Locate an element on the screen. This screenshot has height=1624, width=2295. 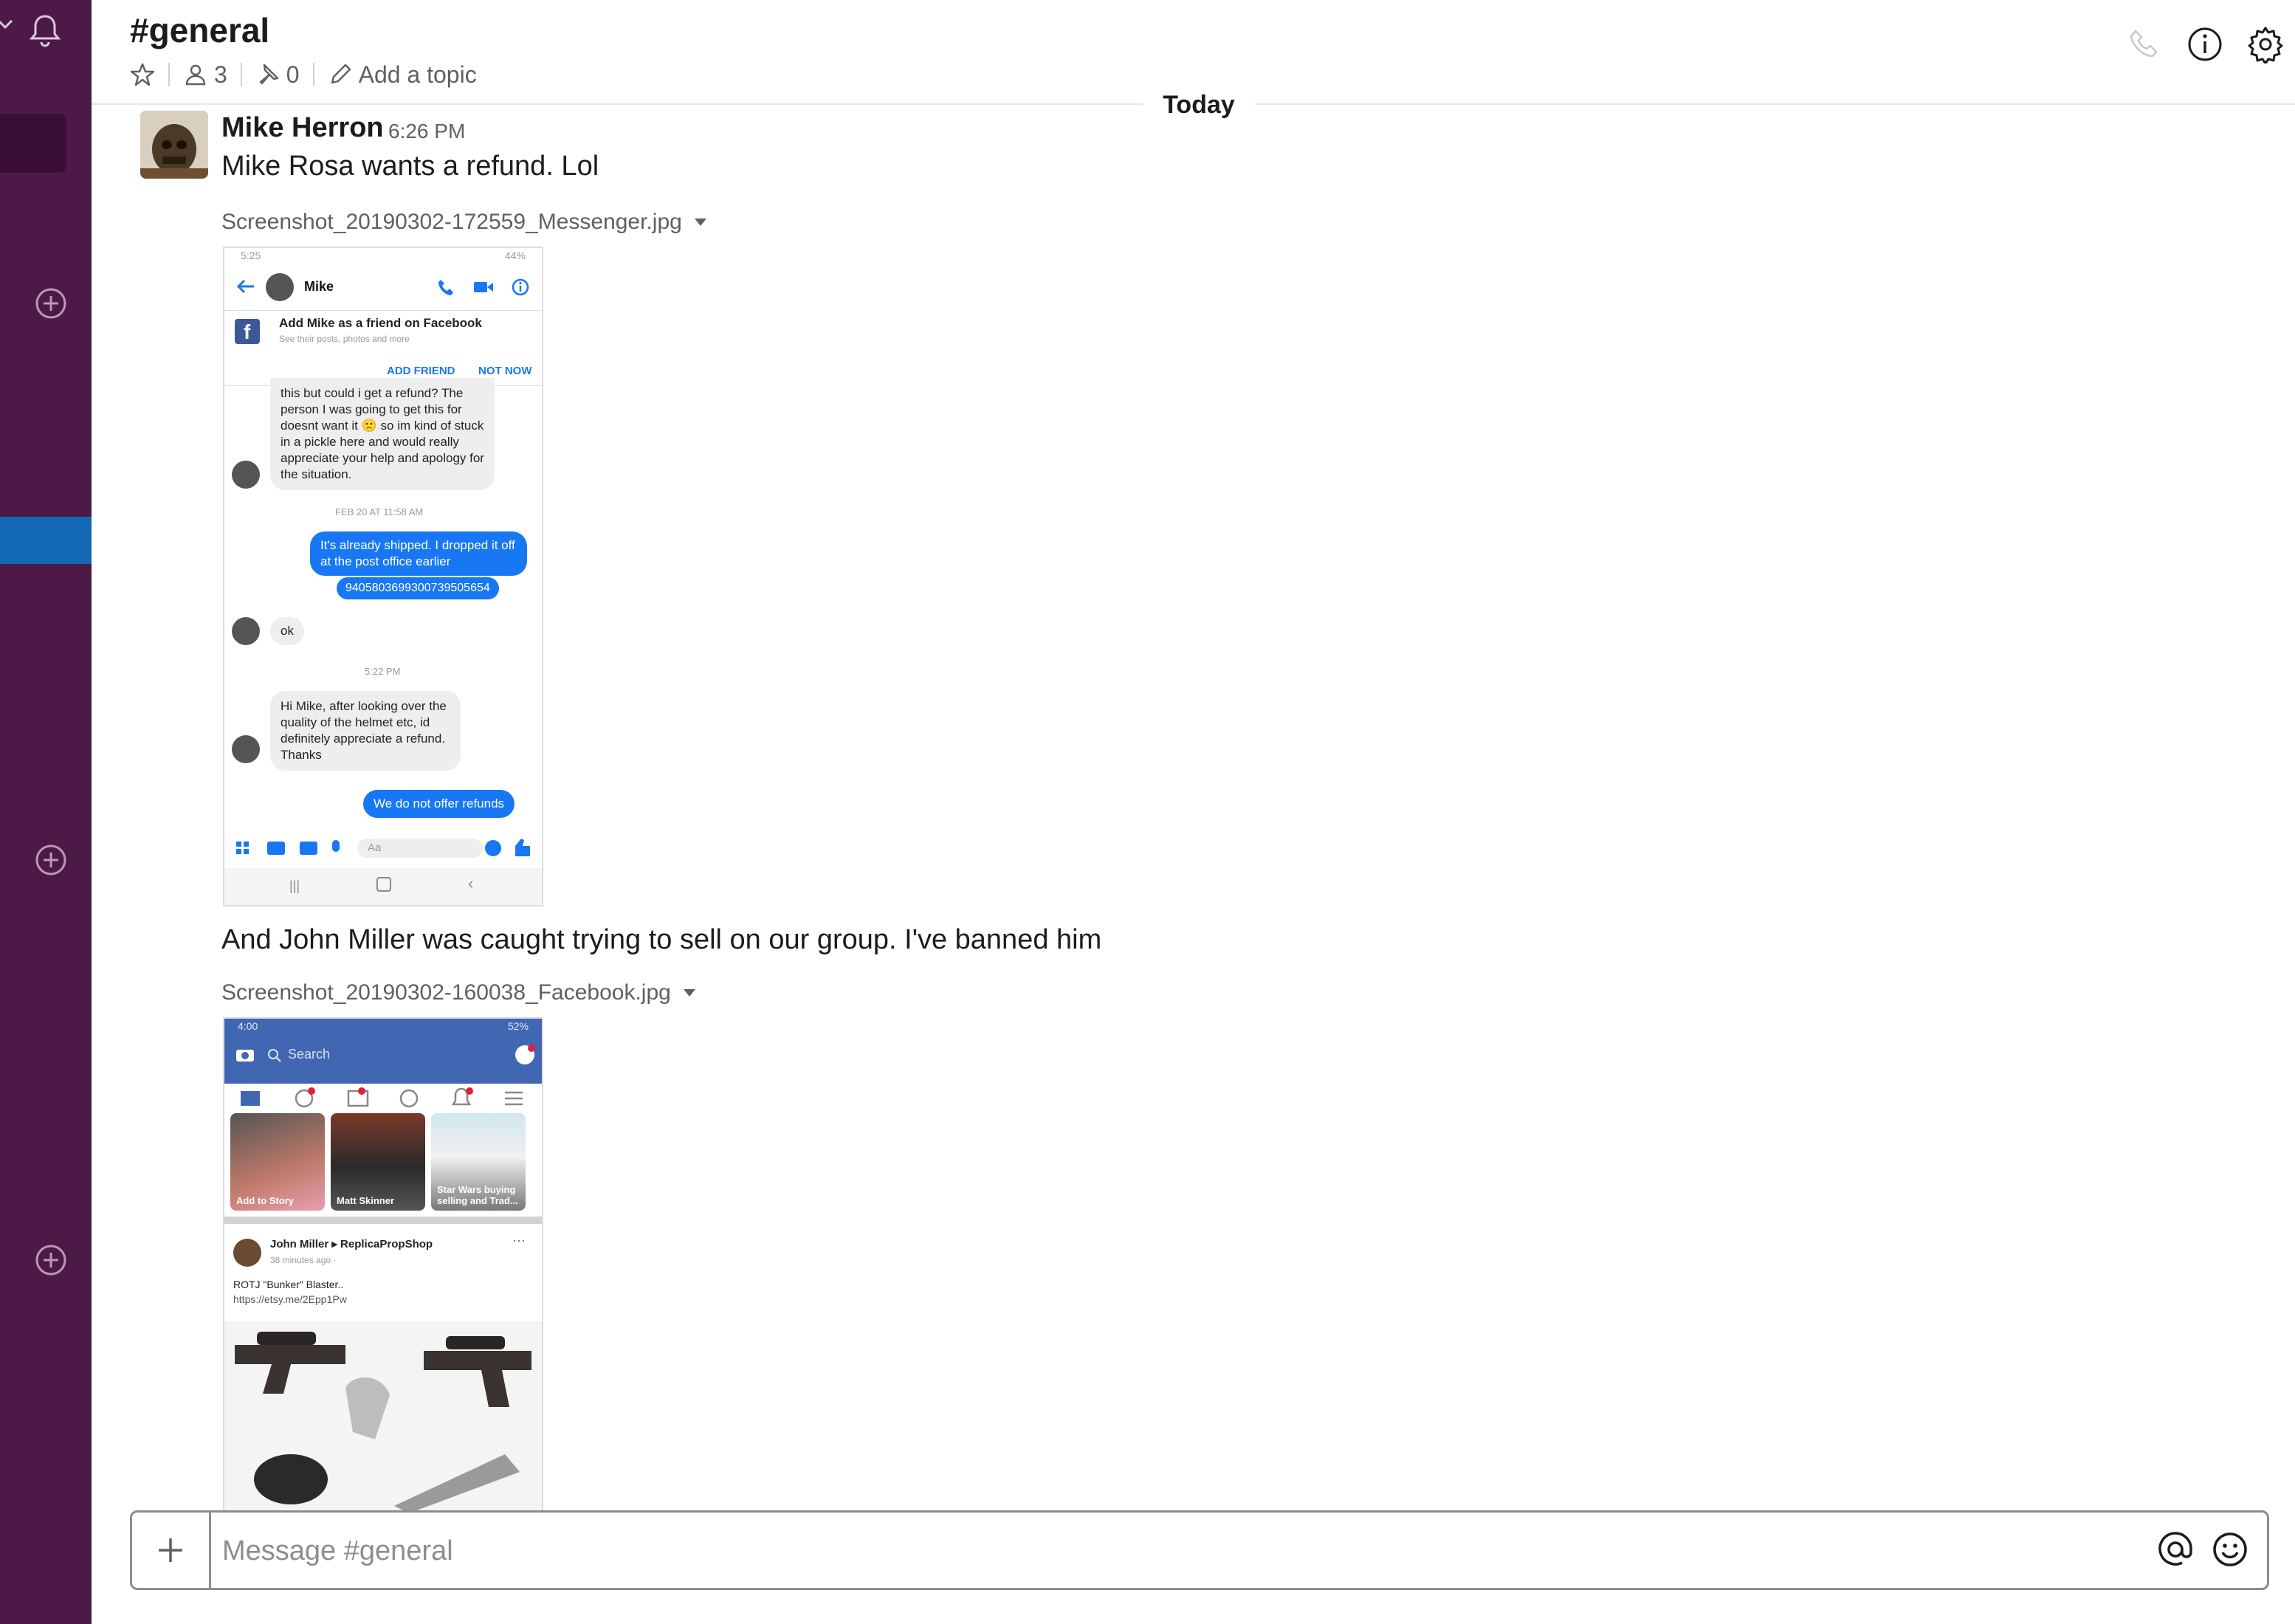
sidebar-highlight-block is located at coordinates (33, 143).